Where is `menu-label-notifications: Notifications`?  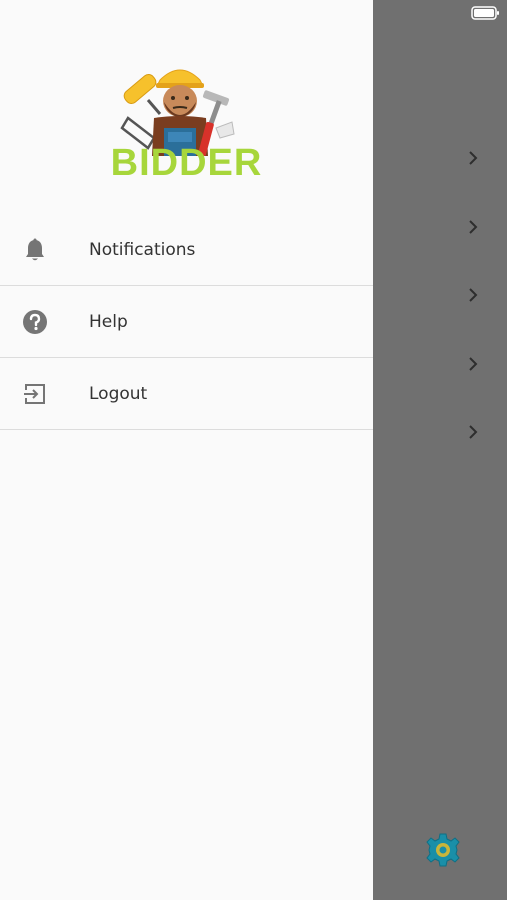
menu-label-notifications: Notifications is located at coordinates (142, 249).